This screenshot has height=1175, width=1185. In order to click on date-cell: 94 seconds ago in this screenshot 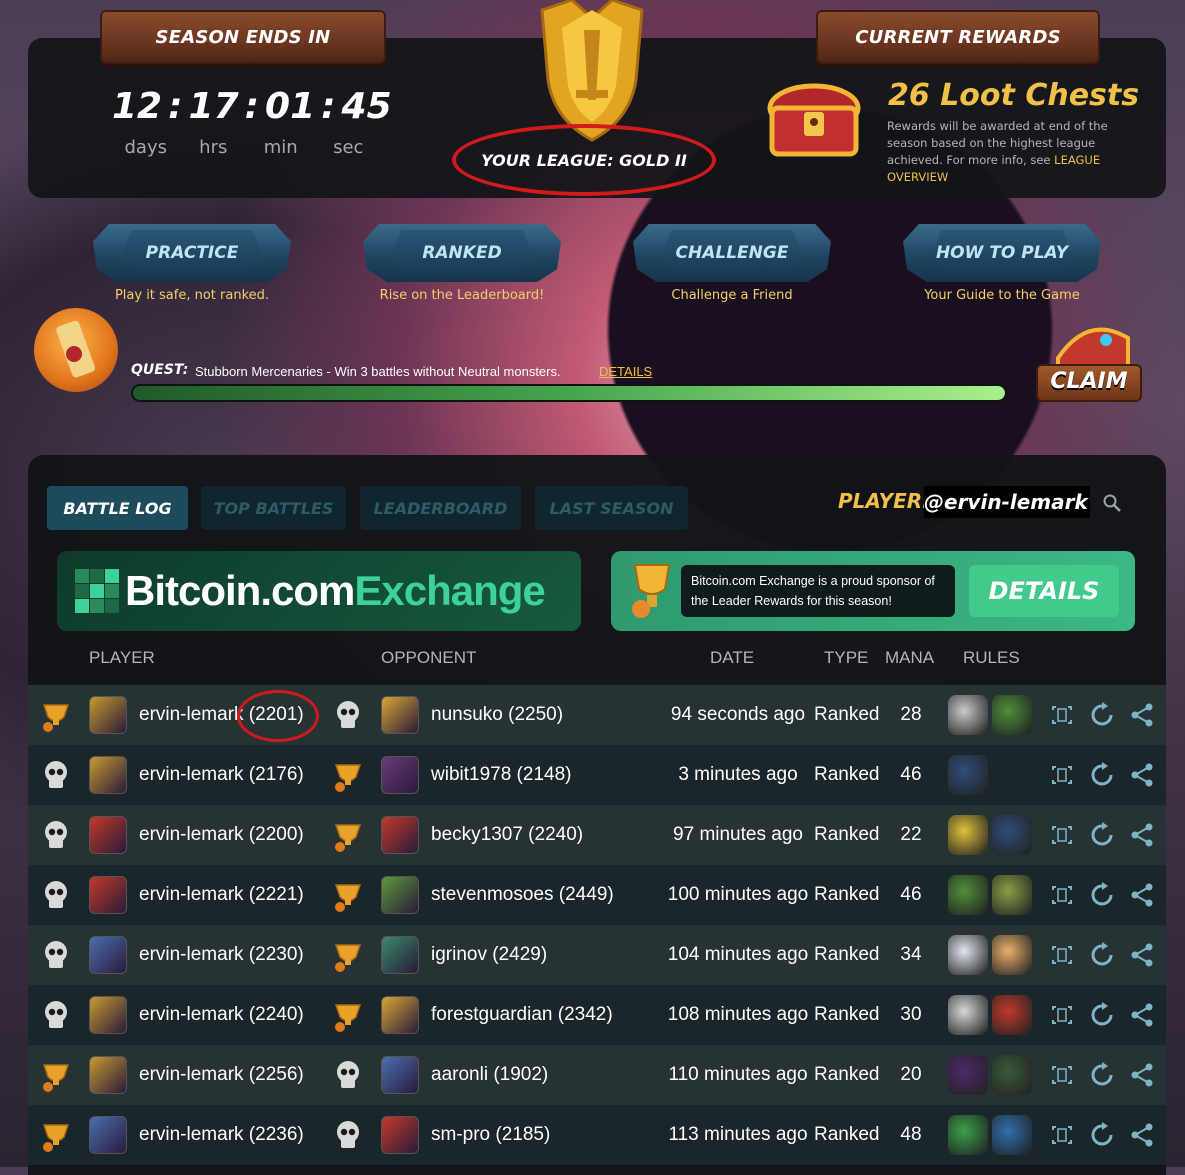, I will do `click(738, 714)`.